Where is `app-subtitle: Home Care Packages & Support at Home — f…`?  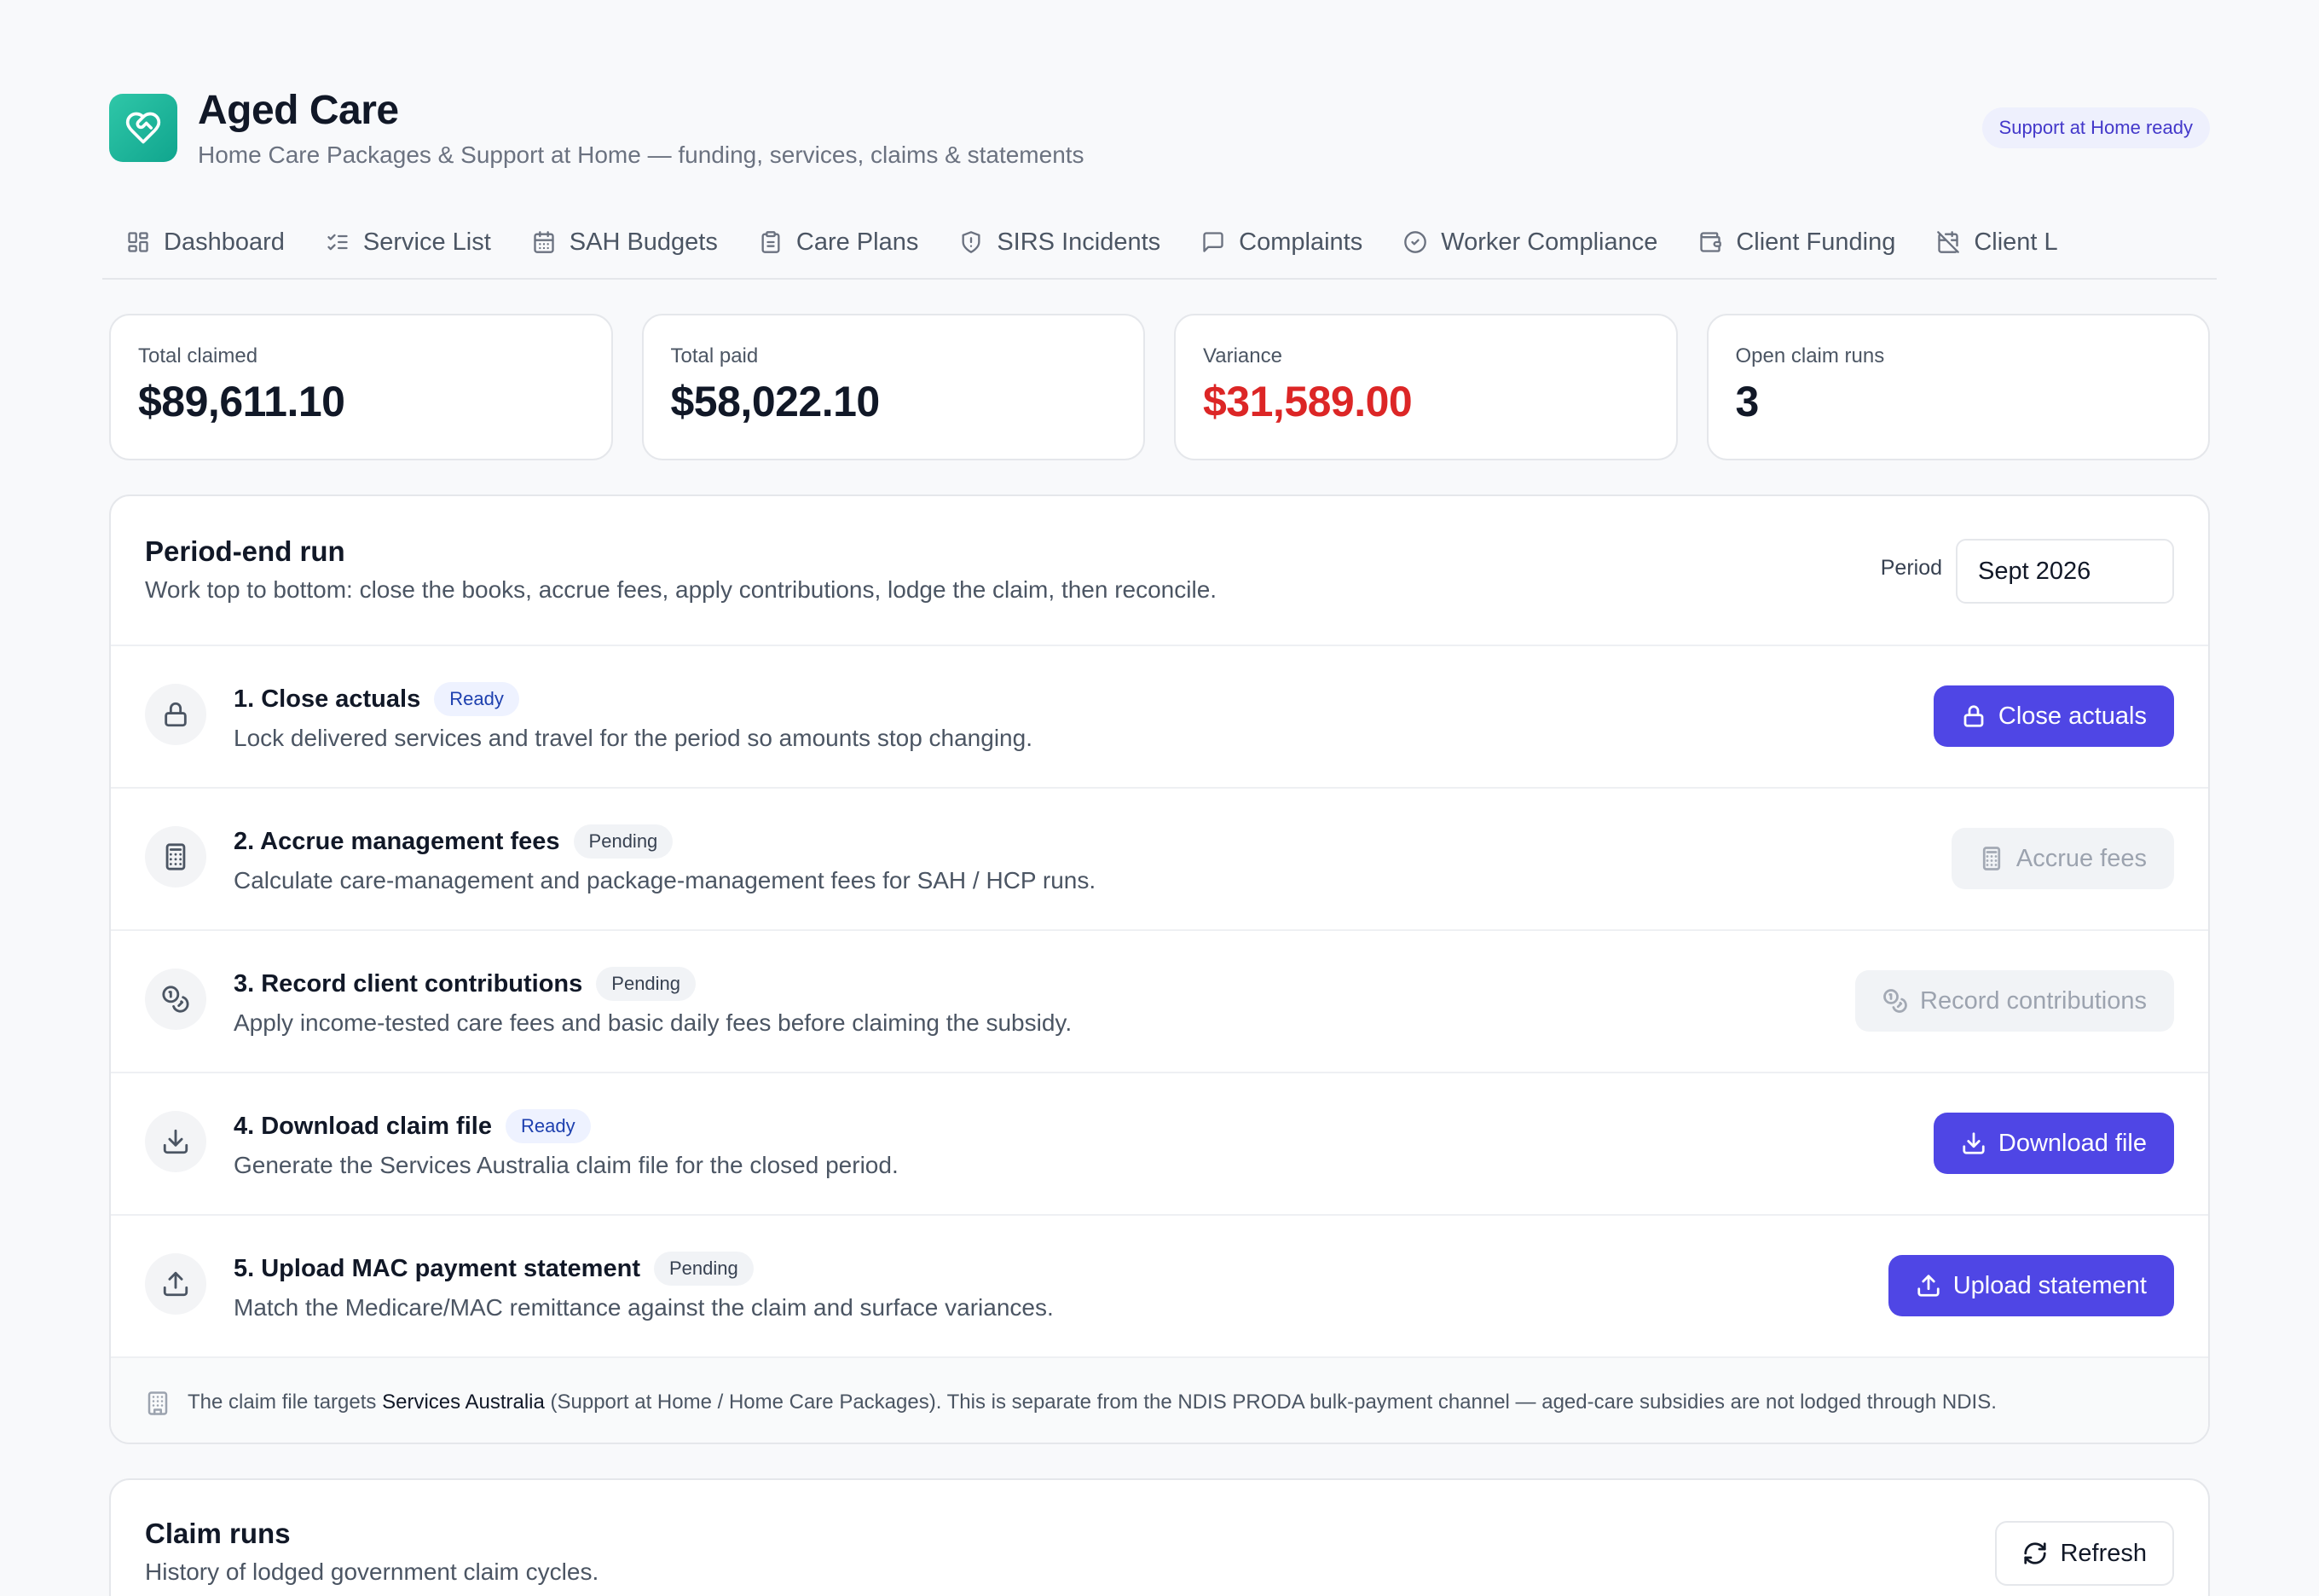 app-subtitle: Home Care Packages & Support at Home — f… is located at coordinates (641, 155).